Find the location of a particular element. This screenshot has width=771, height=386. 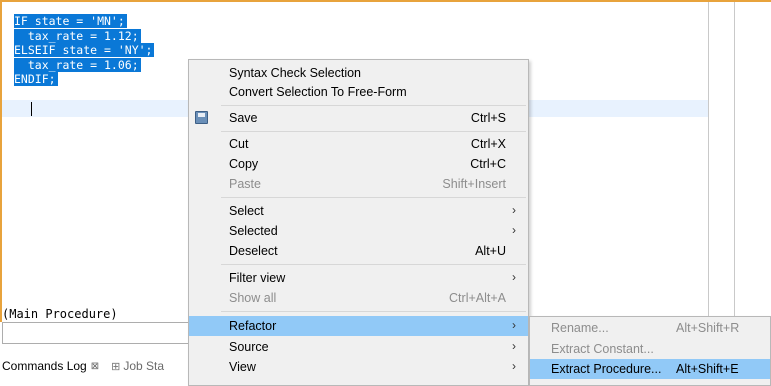

menu-item-selected: Selected › is located at coordinates (358, 231).